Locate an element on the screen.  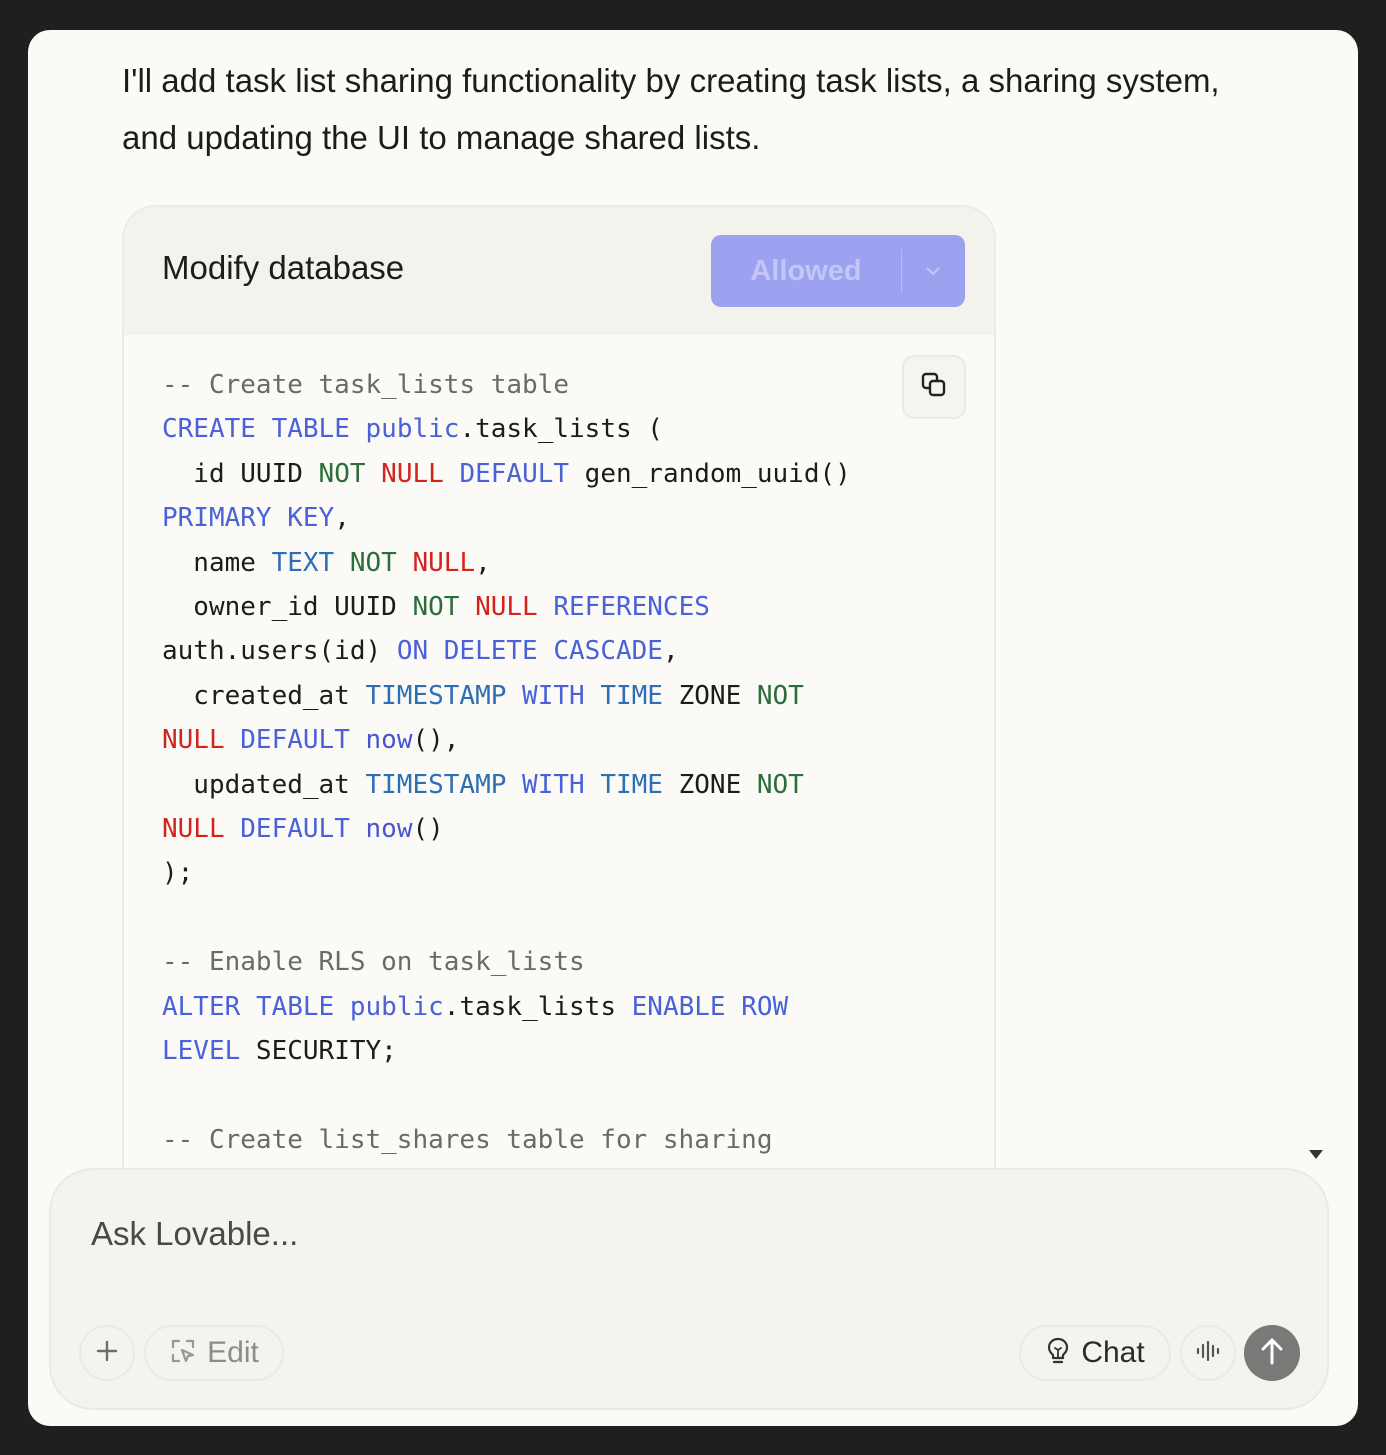
code-token: .task_lists is located at coordinates (537, 1006).